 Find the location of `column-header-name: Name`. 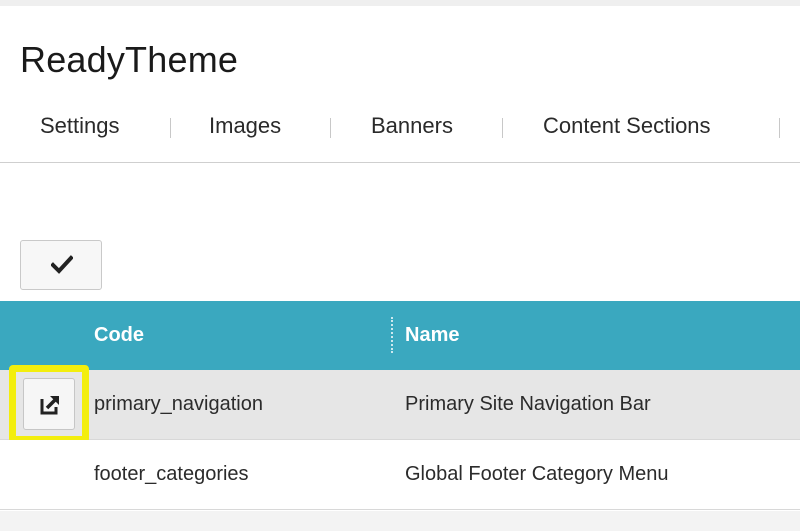

column-header-name: Name is located at coordinates (432, 335).